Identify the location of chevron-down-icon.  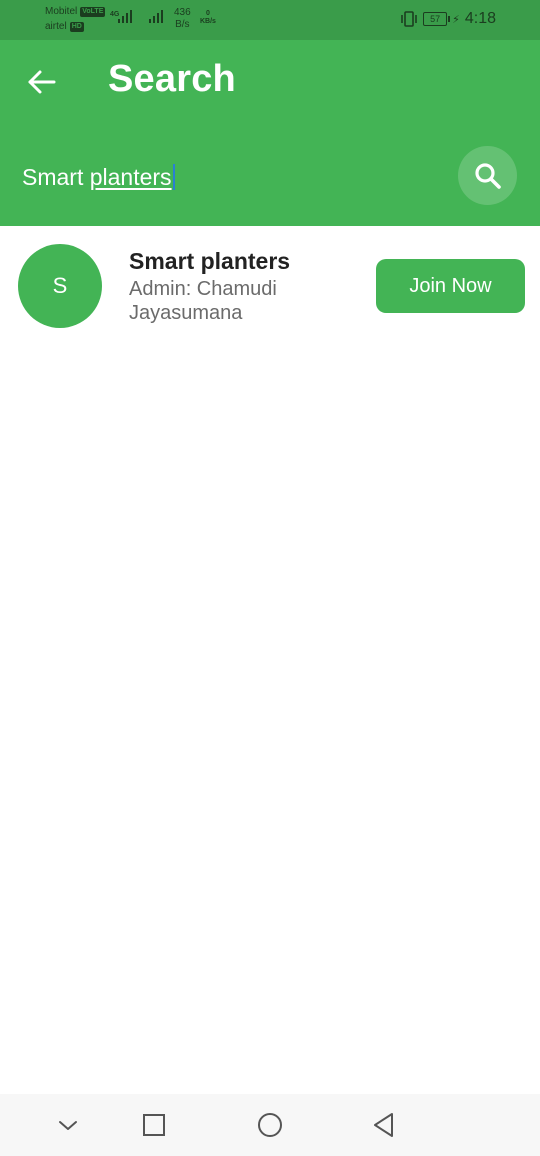
(68, 1125).